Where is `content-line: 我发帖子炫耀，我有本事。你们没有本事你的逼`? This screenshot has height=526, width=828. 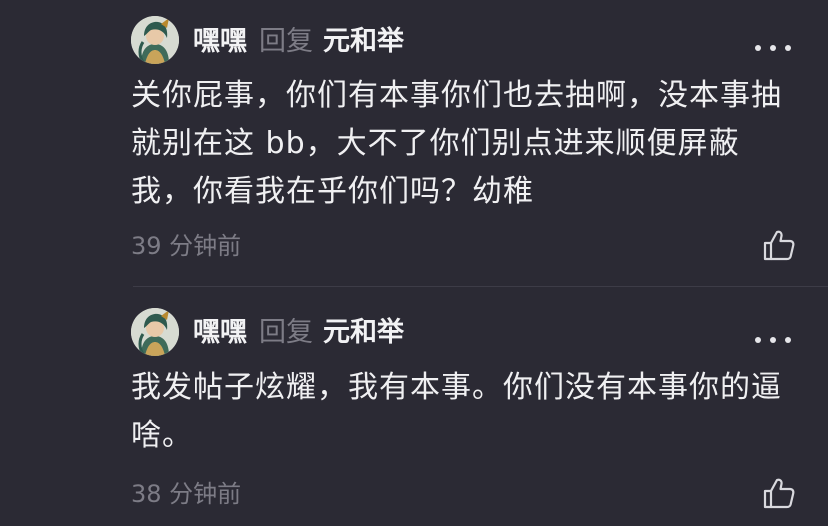 content-line: 我发帖子炫耀，我有本事。你们没有本事你的逼 is located at coordinates (456, 387).